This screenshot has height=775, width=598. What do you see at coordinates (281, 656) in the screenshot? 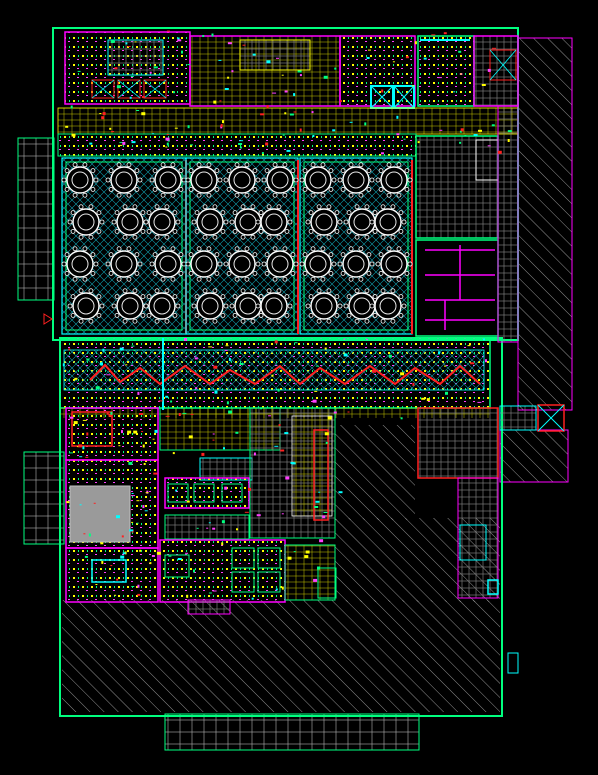
I see `lower-hatch-area` at bounding box center [281, 656].